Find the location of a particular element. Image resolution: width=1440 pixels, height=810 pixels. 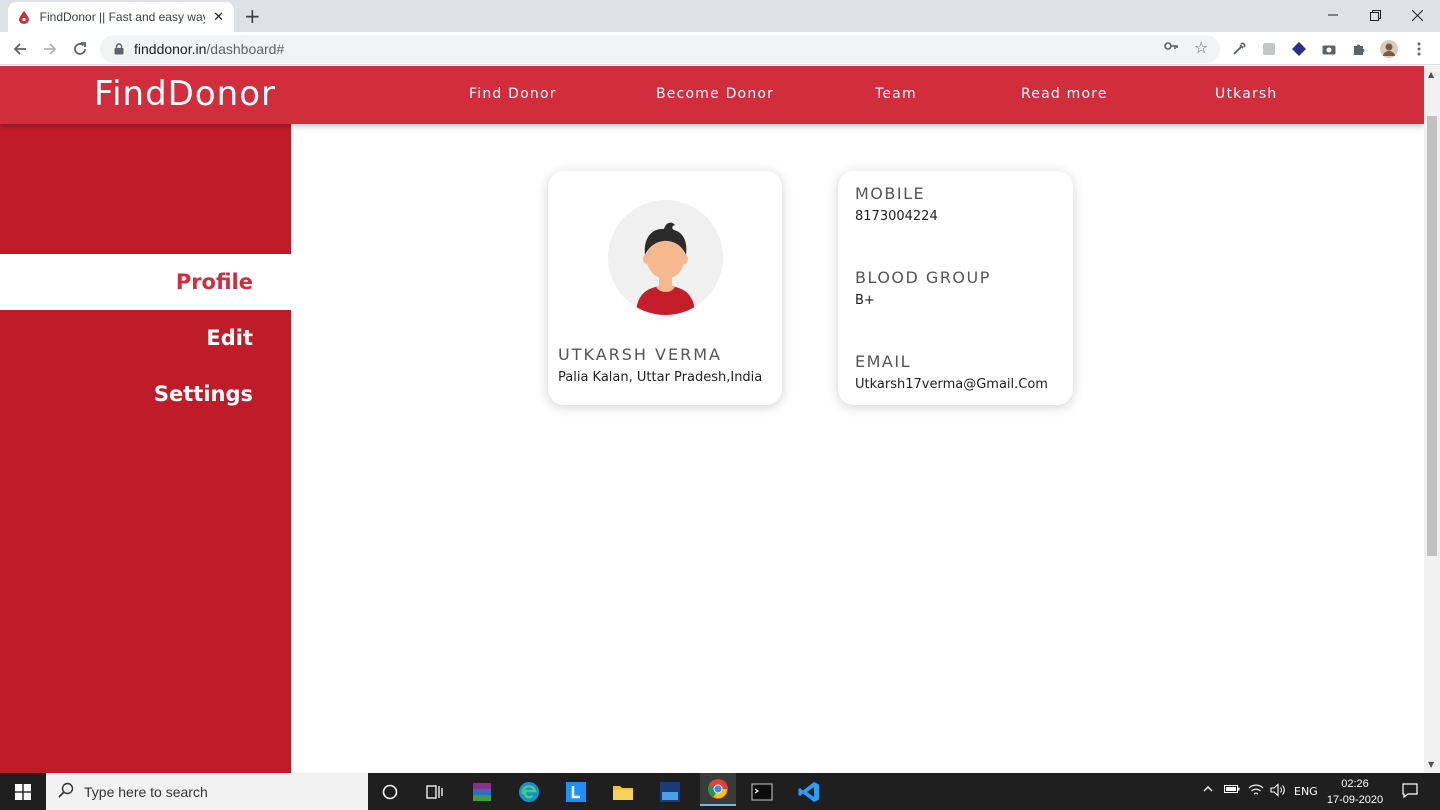

eyedropper-extension-icon is located at coordinates (1239, 49).